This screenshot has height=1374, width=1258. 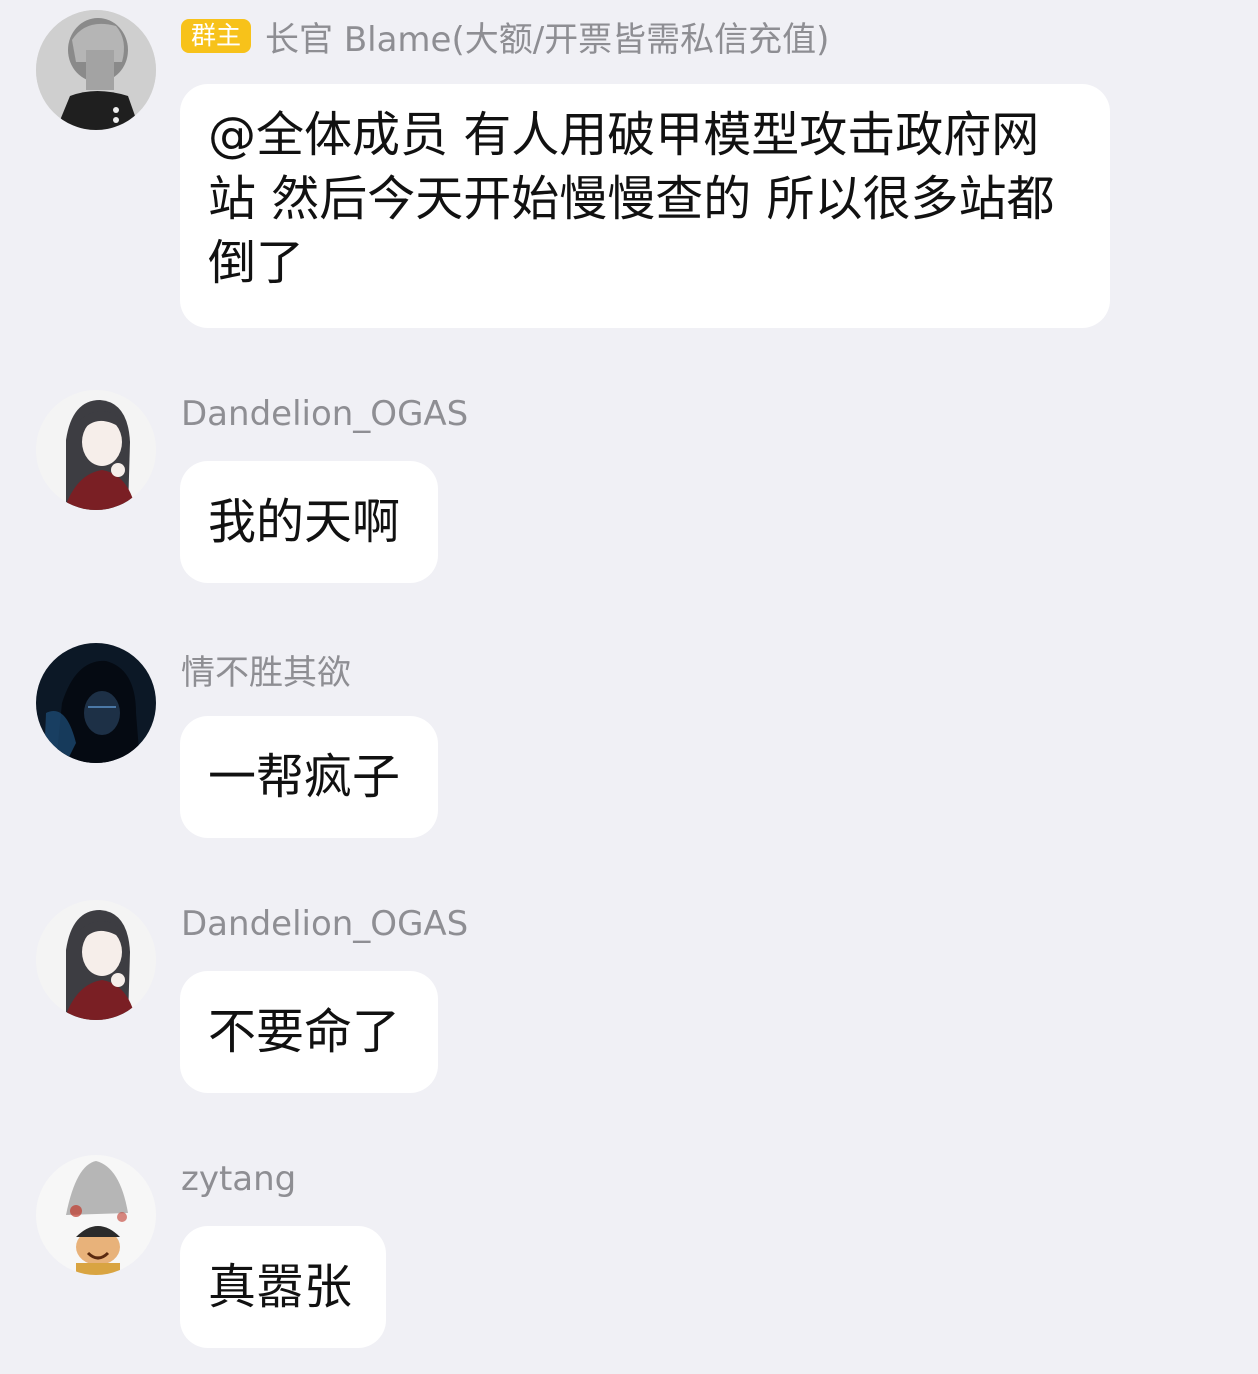 I want to click on sender-name: 情不胜其欲, so click(x=266, y=669).